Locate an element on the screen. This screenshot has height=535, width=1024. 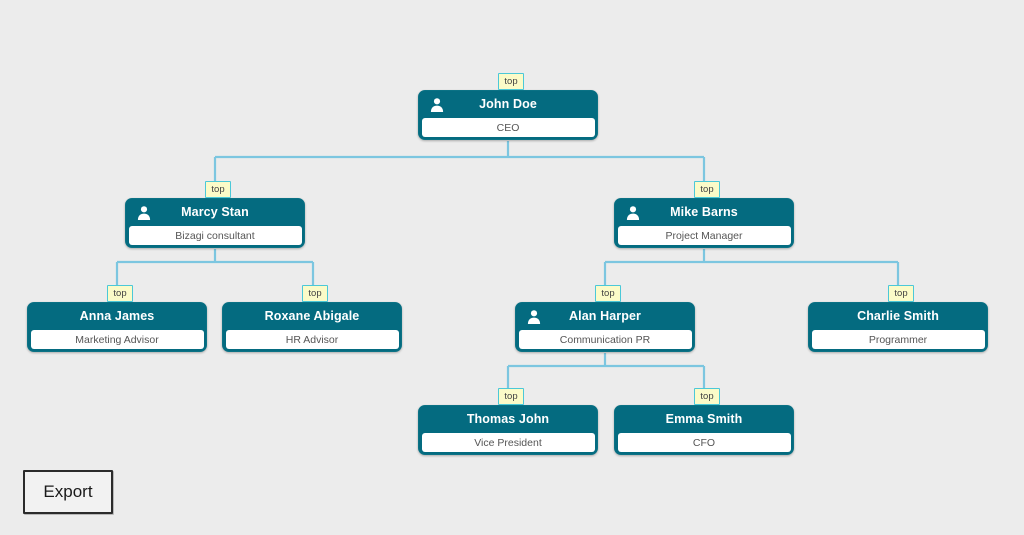
node-name: Alan Harper is located at coordinates (605, 316).